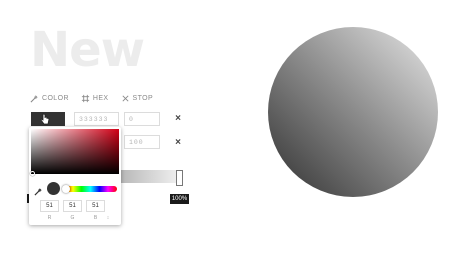 The height and width of the screenshot is (267, 474). I want to click on hue-slider-handle, so click(66, 189).